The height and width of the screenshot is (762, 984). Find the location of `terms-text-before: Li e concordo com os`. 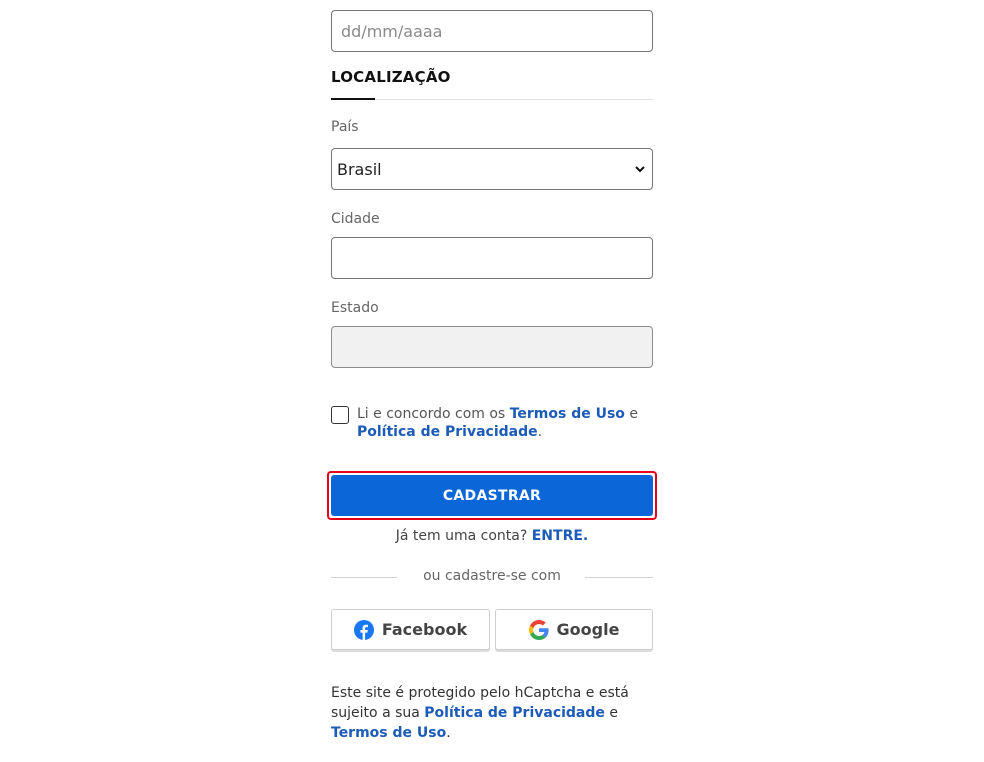

terms-text-before: Li e concordo com os is located at coordinates (433, 414).